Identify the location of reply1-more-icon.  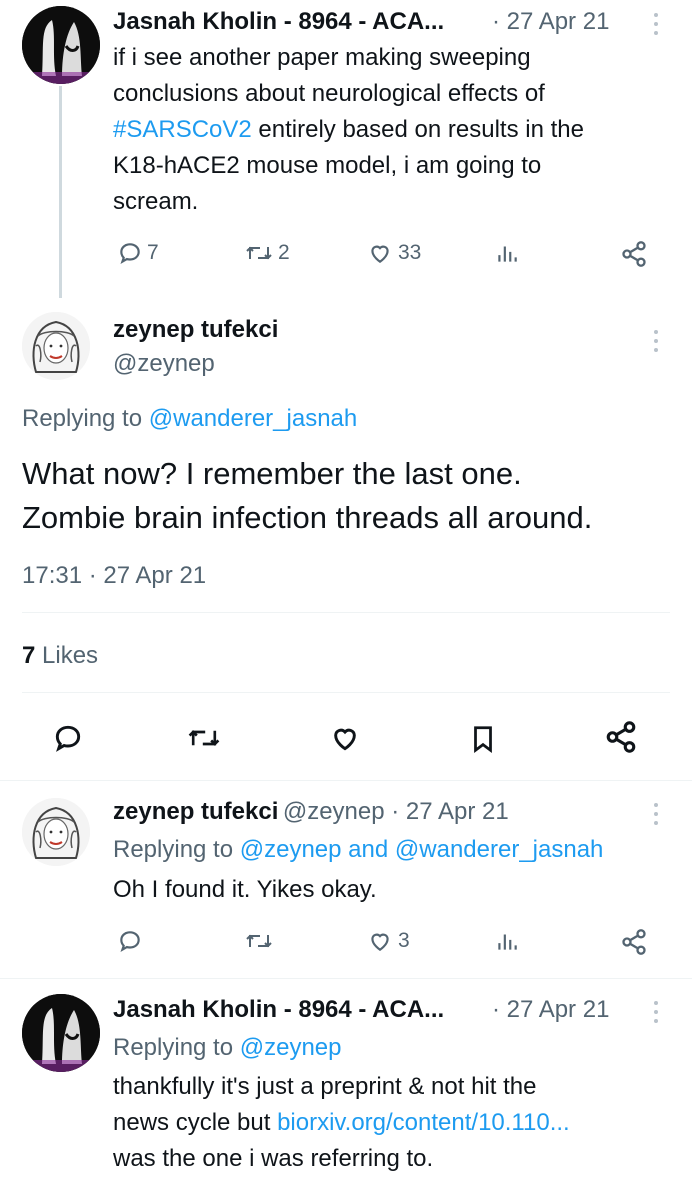
(656, 814).